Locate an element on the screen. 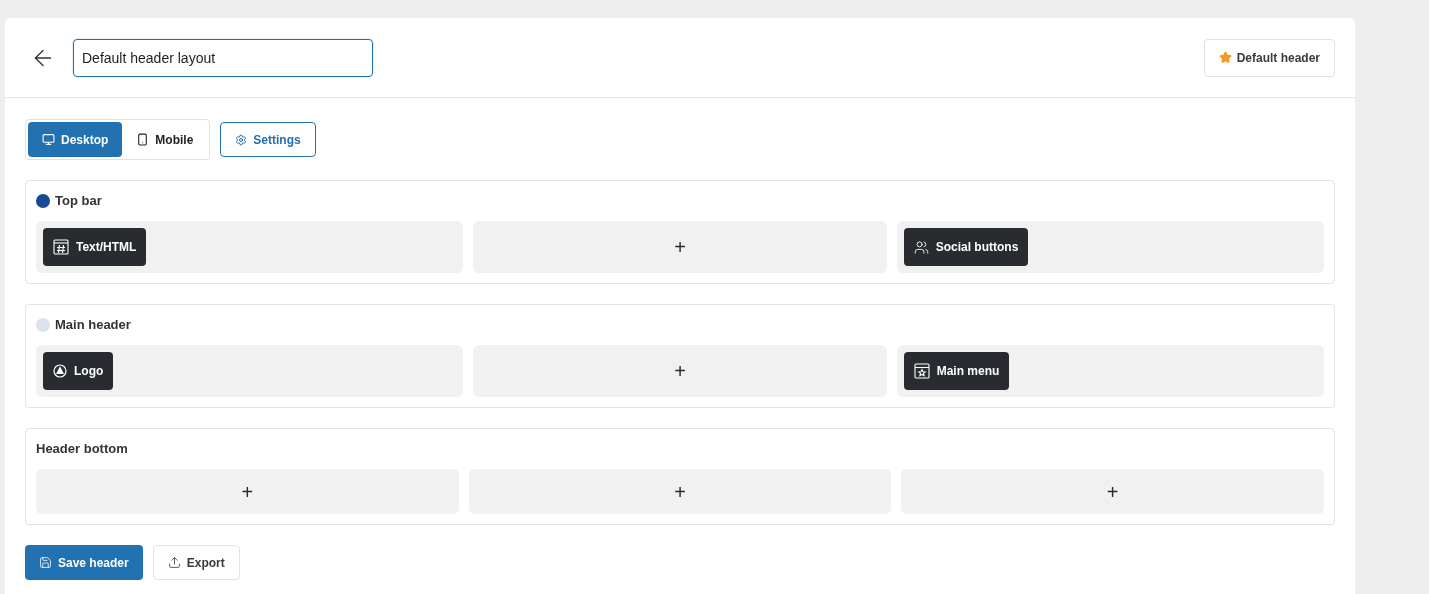 Image resolution: width=1429 pixels, height=594 pixels. header-block: Main menu is located at coordinates (956, 371).